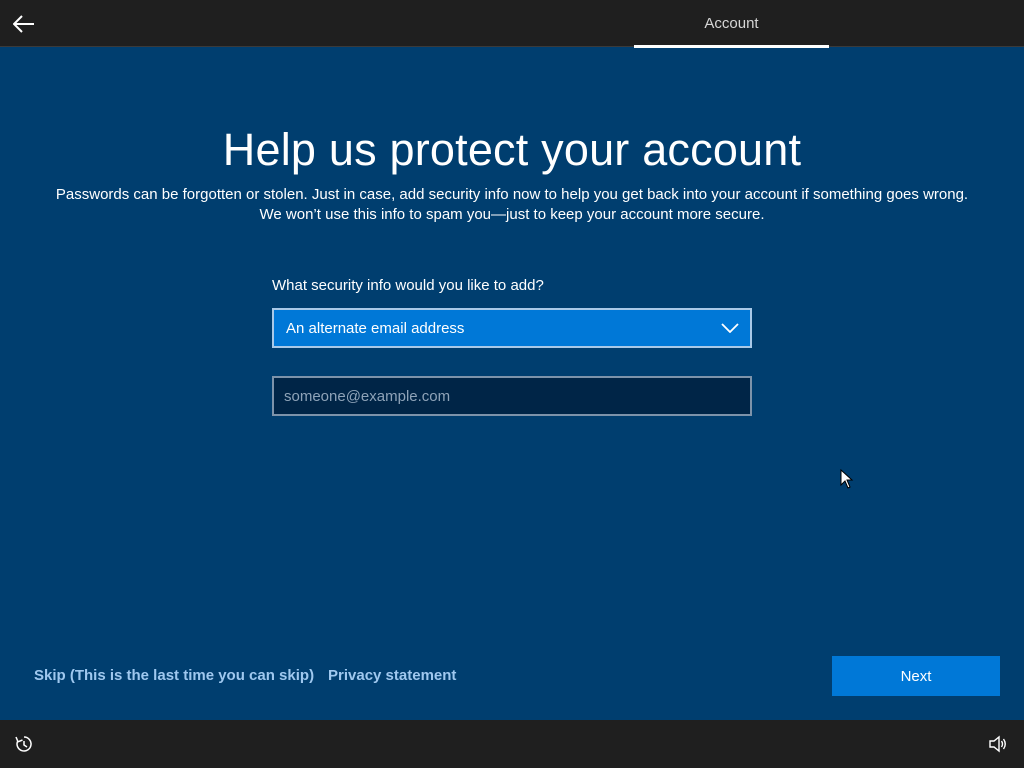 The height and width of the screenshot is (768, 1024). I want to click on privacy-statement-link: Privacy statement, so click(392, 675).